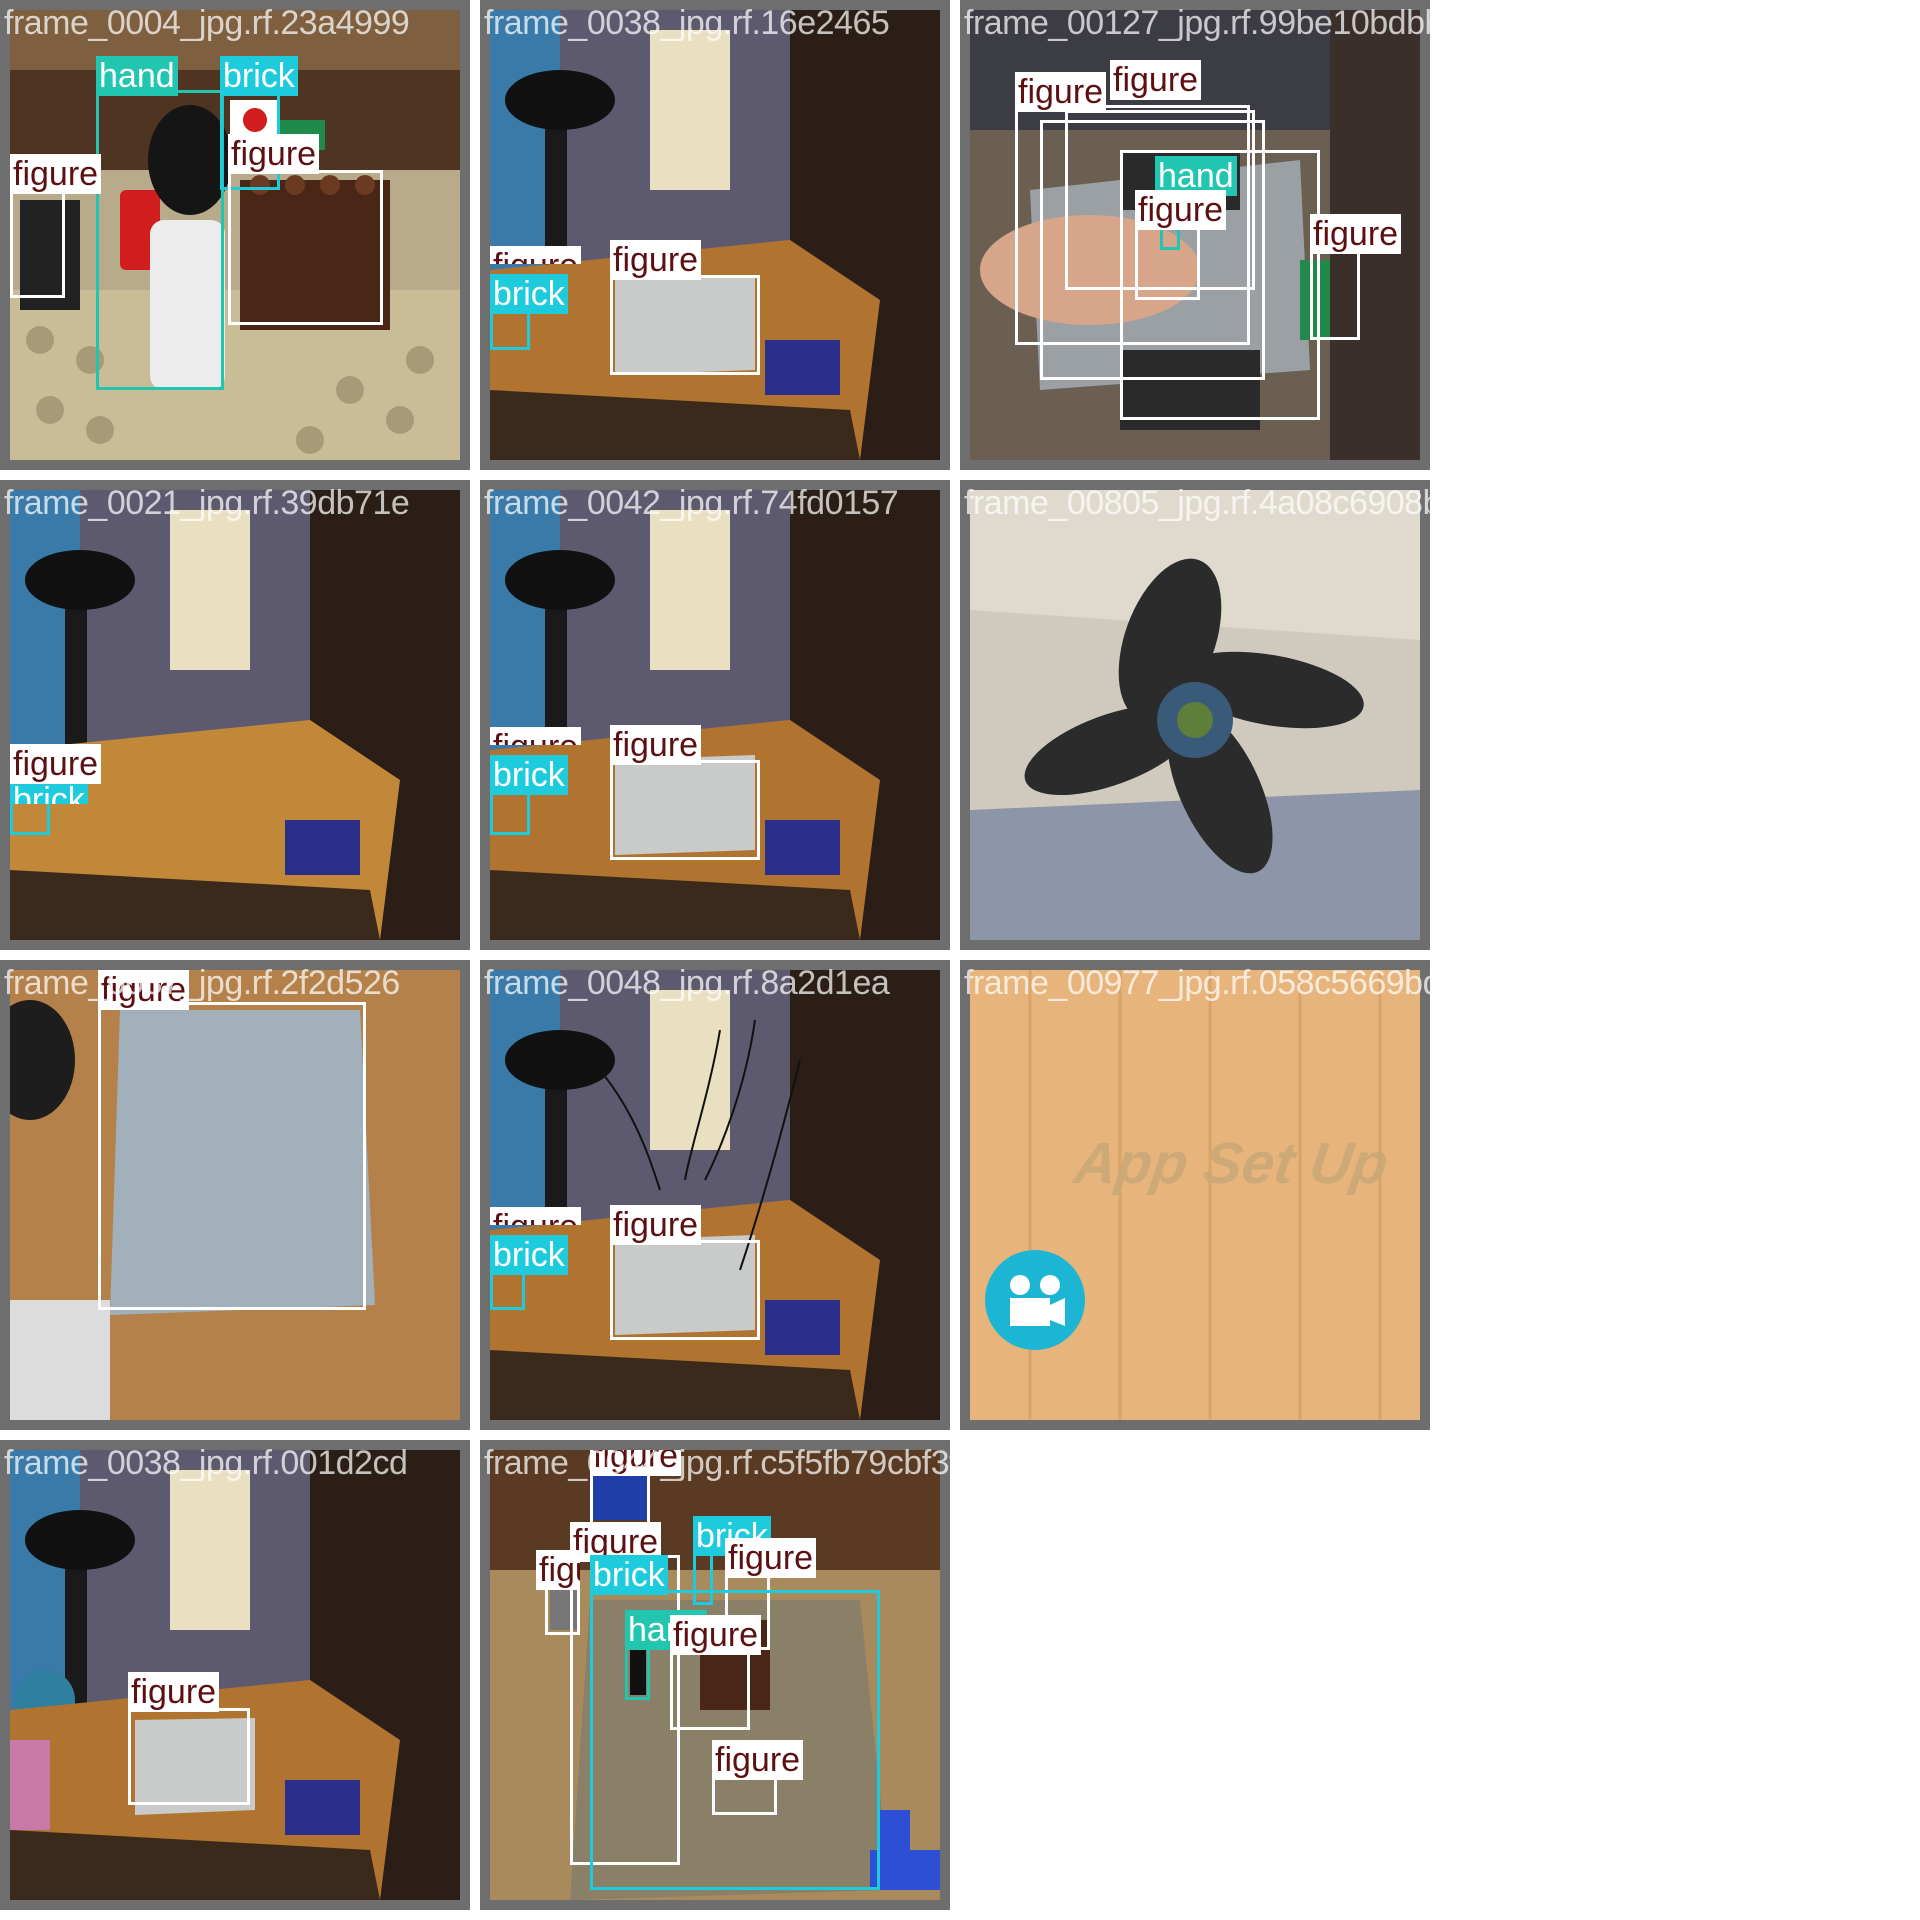 Image resolution: width=1920 pixels, height=1920 pixels. I want to click on label-figure-occluded: figure, so click(558, 1570).